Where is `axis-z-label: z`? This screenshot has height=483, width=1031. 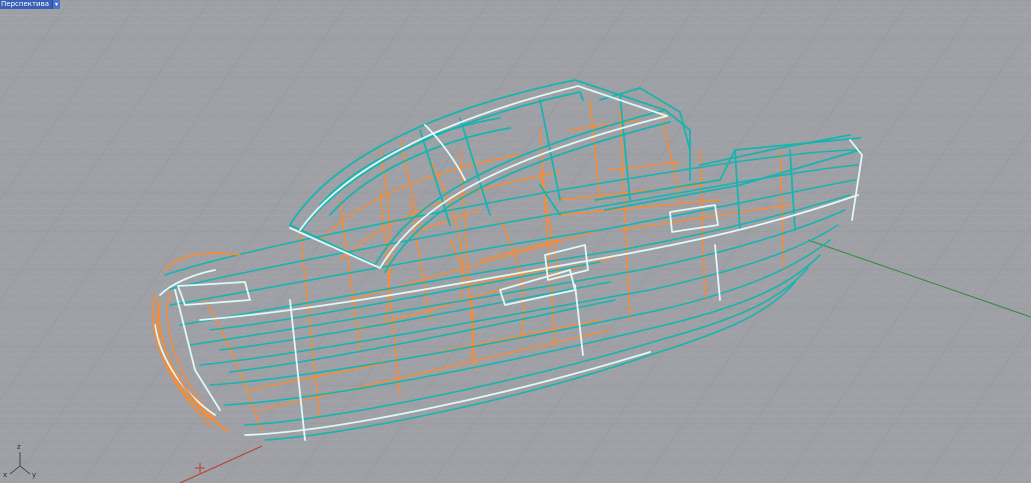 axis-z-label: z is located at coordinates (19, 447).